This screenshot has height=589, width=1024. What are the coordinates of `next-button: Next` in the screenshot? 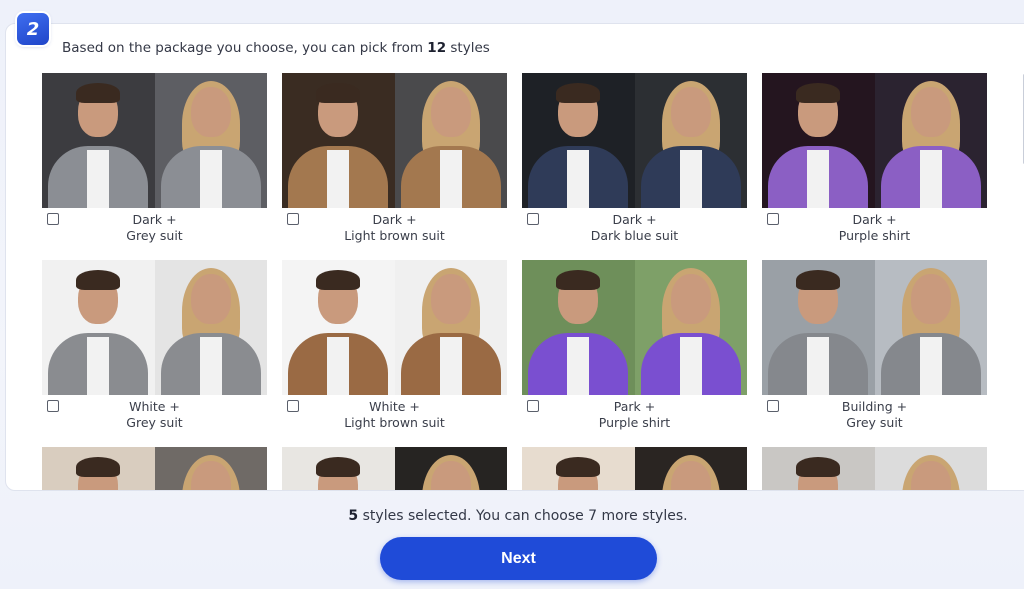 It's located at (518, 558).